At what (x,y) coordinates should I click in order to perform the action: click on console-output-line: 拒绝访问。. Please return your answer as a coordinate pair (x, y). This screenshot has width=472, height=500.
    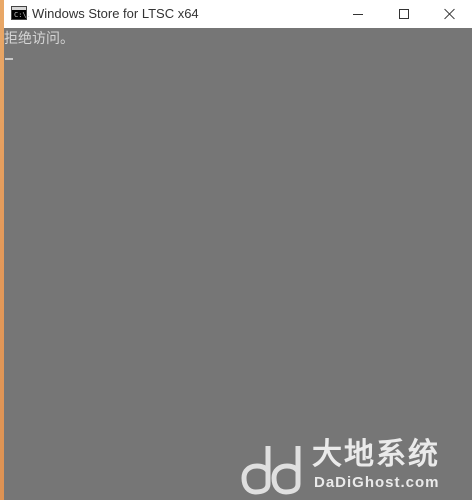
    Looking at the image, I should click on (39, 39).